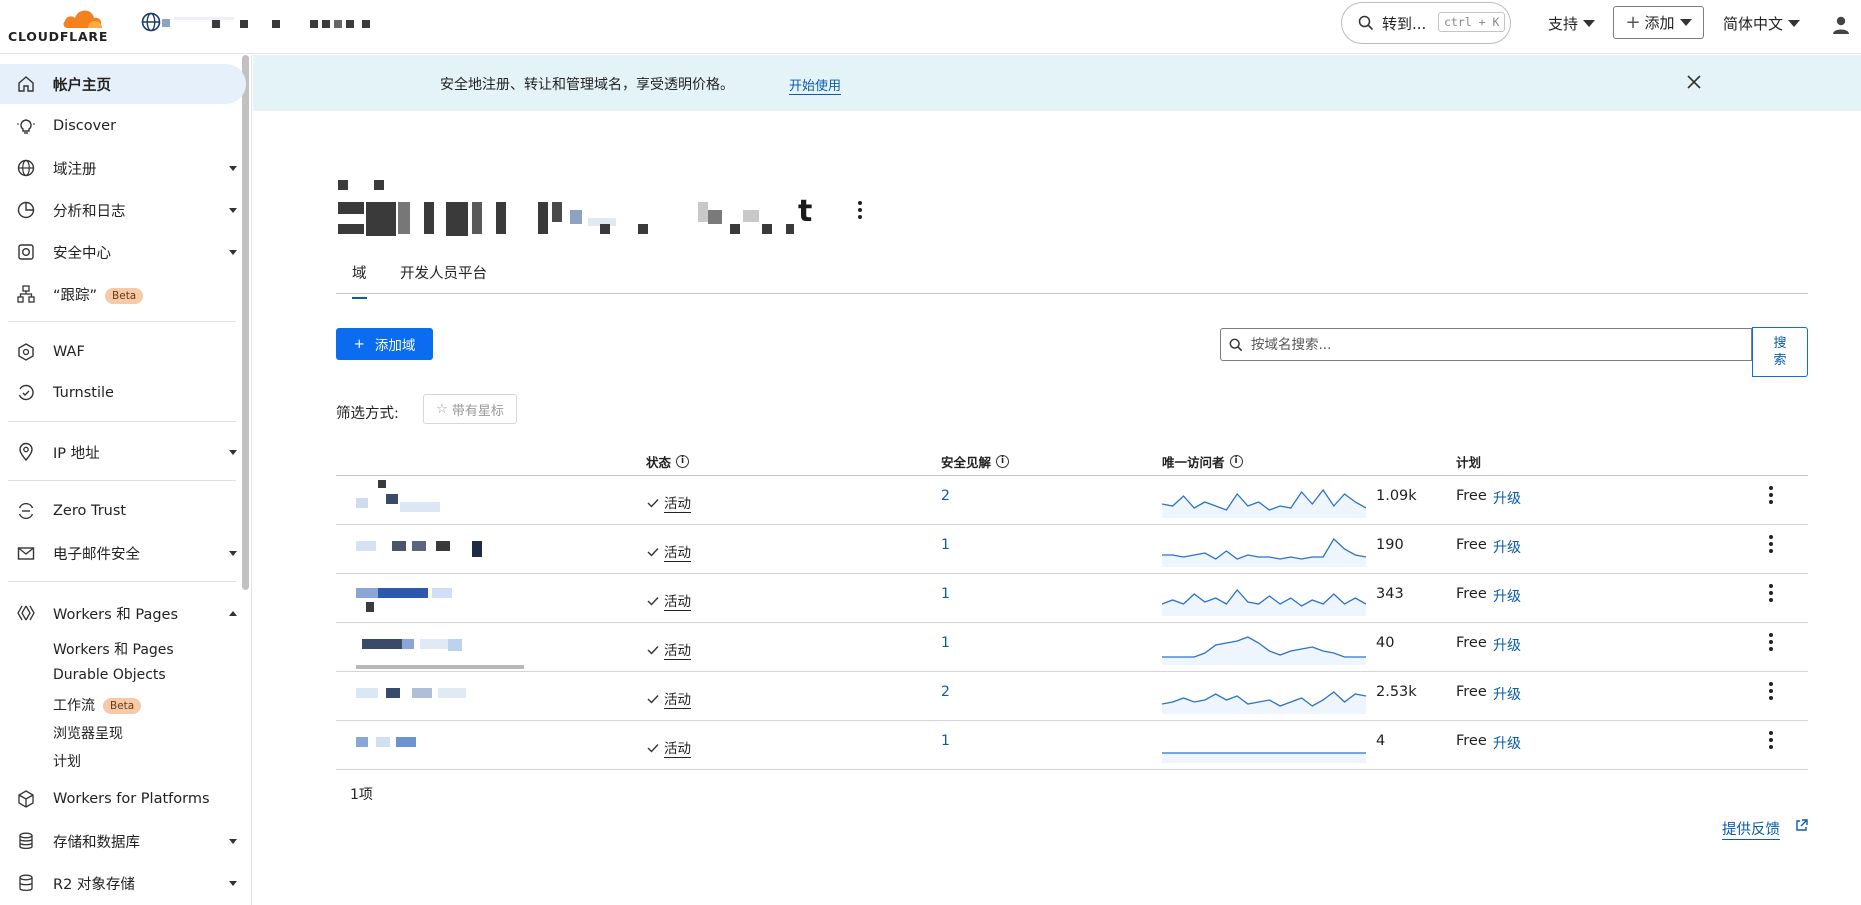 This screenshot has height=905, width=1861. Describe the element at coordinates (109, 675) in the screenshot. I see `sidebar-subitem-durable-objects: Durable Objects` at that location.